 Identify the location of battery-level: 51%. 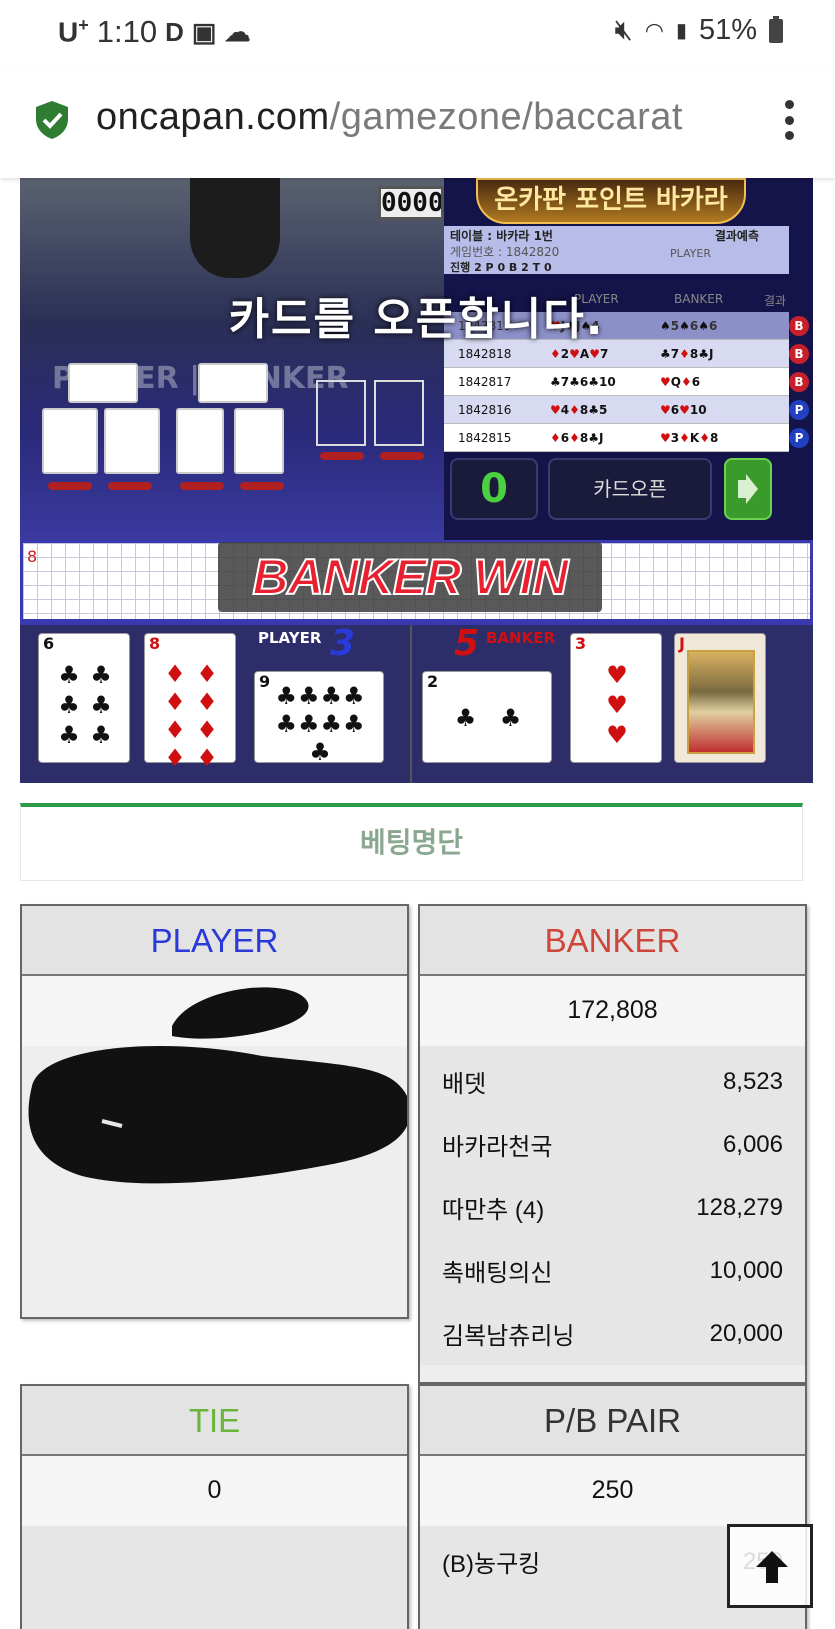
(727, 30).